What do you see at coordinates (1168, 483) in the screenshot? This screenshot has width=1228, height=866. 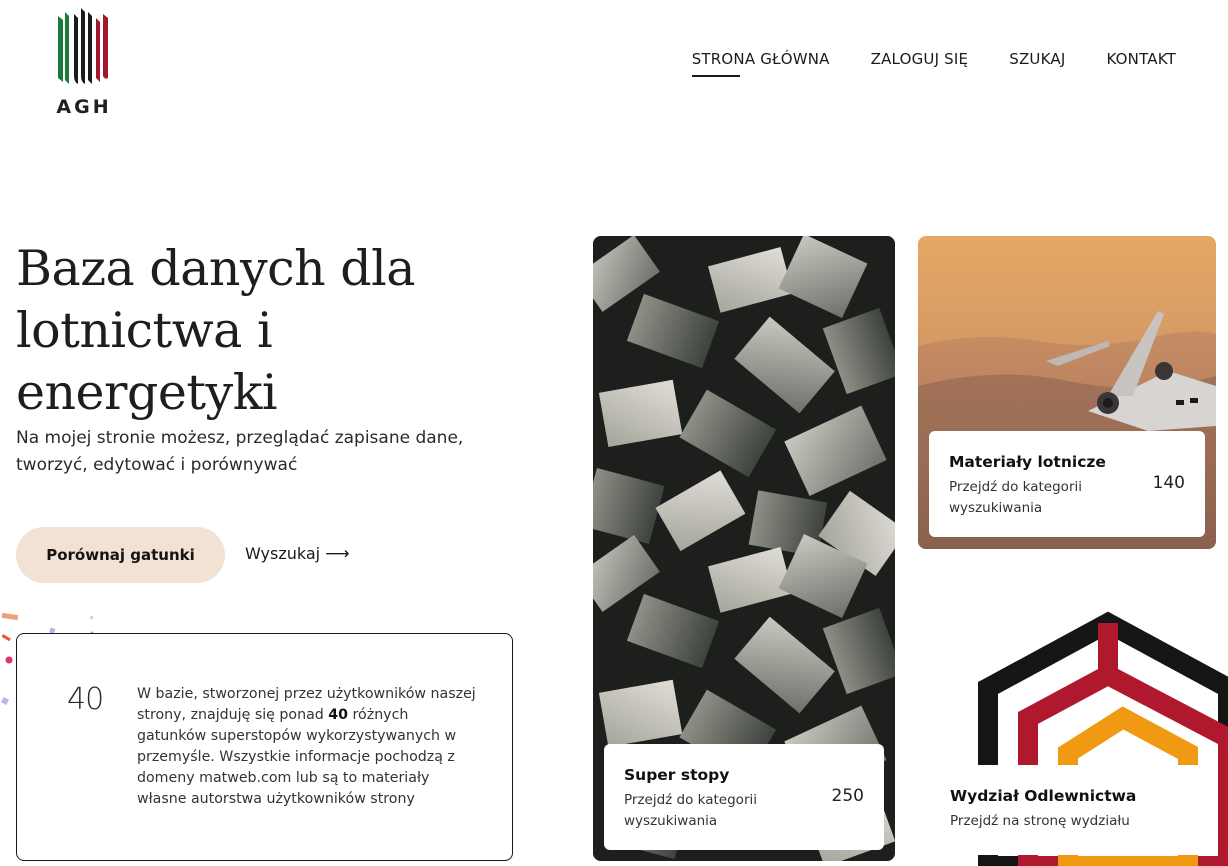 I see `tile-count: 140` at bounding box center [1168, 483].